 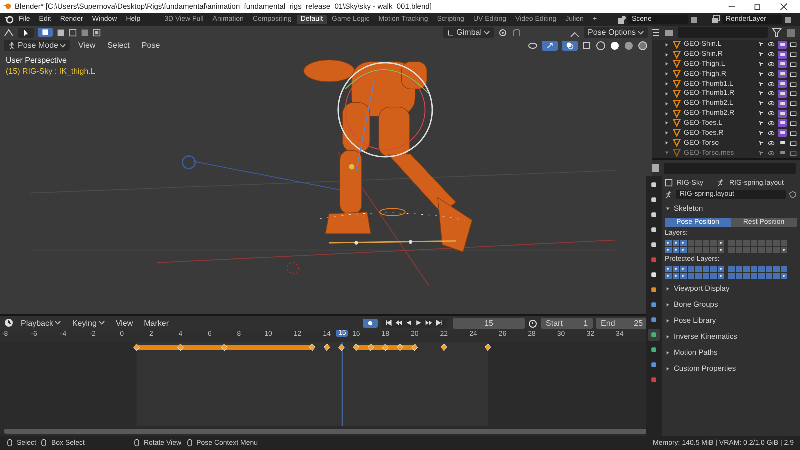 What do you see at coordinates (643, 45) in the screenshot?
I see `rendered-shading-icon` at bounding box center [643, 45].